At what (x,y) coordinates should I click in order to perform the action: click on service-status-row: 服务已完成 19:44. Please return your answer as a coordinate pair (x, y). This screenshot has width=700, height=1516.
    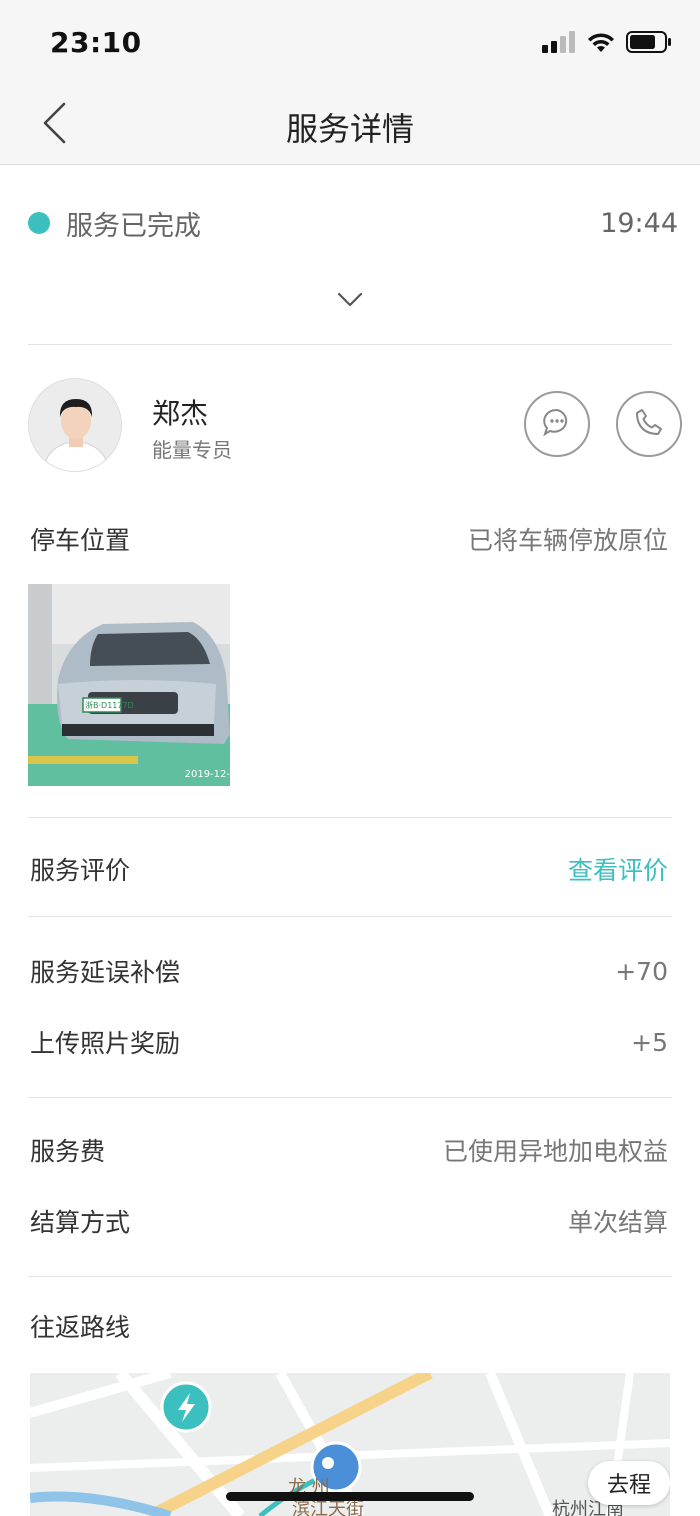
    Looking at the image, I should click on (353, 223).